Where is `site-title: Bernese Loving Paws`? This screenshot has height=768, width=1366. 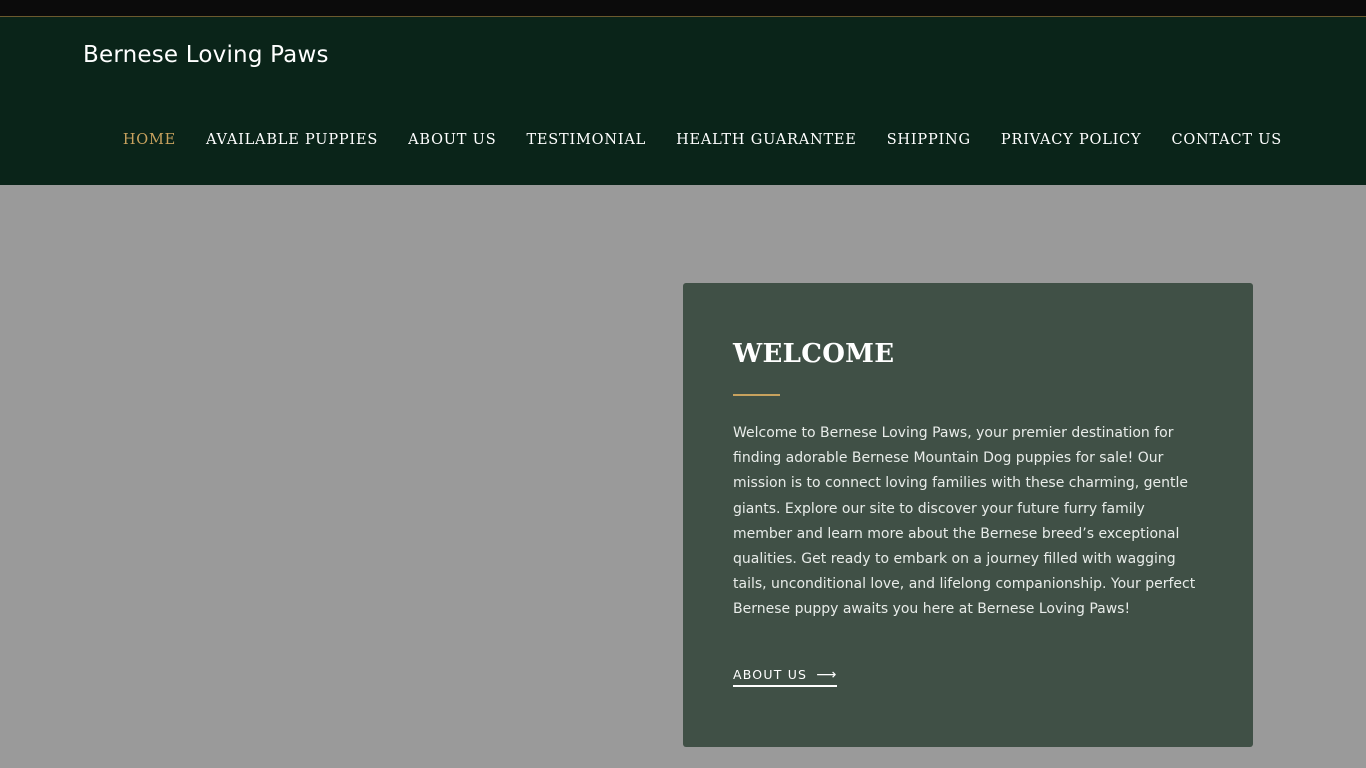 site-title: Bernese Loving Paws is located at coordinates (206, 55).